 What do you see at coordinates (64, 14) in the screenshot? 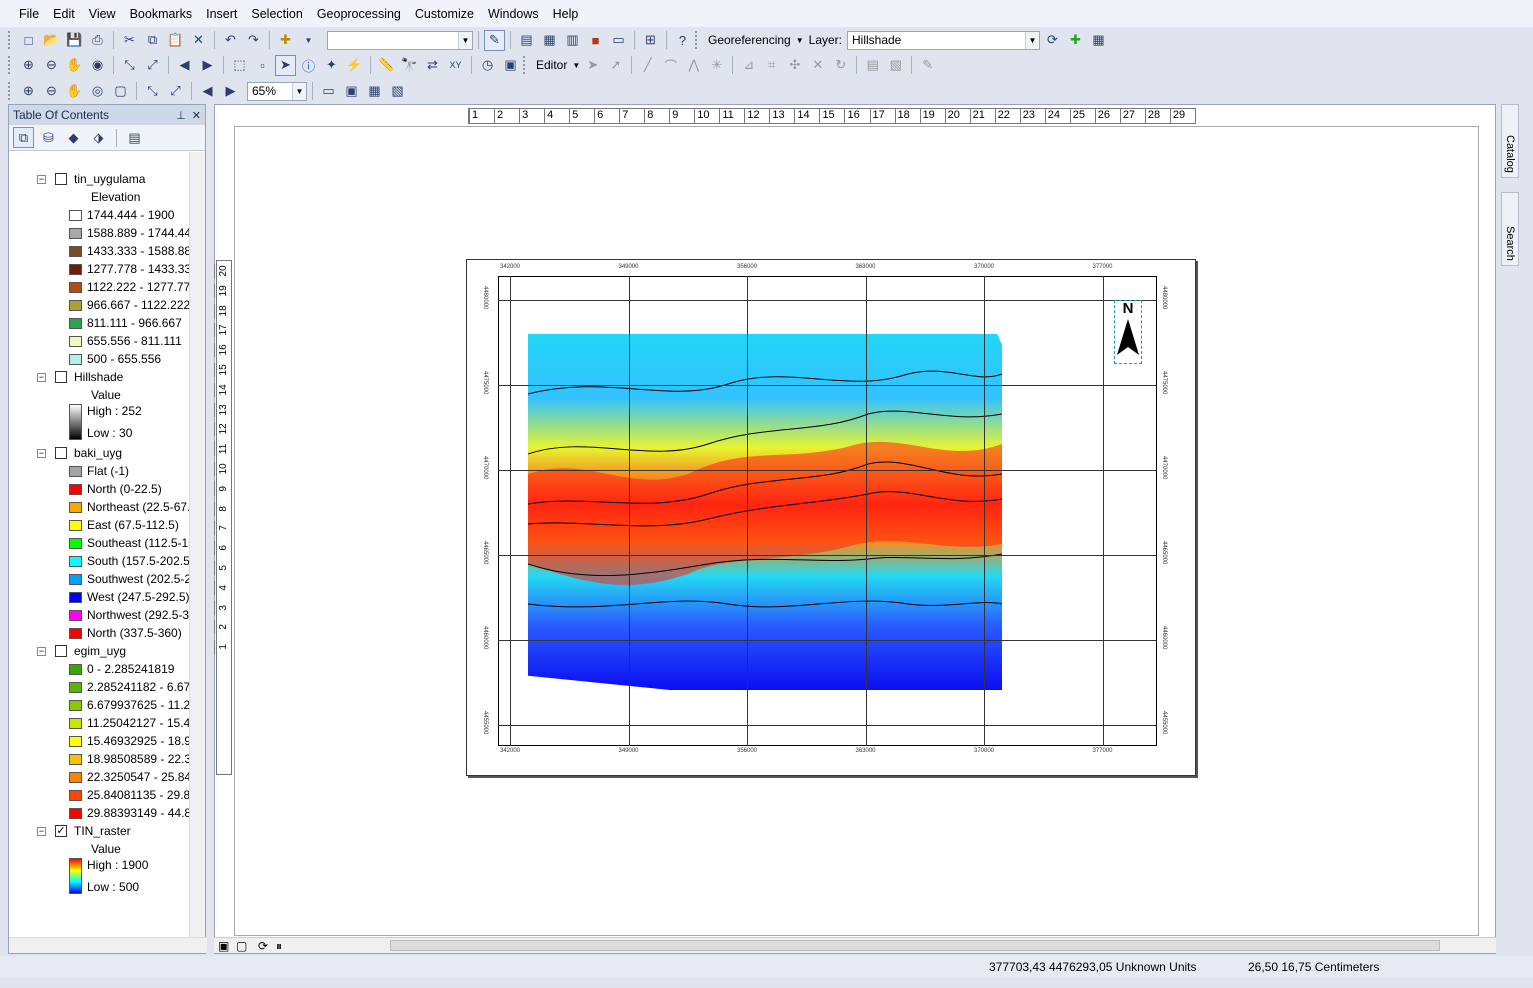
I see `menu-item-edit: Edit` at bounding box center [64, 14].